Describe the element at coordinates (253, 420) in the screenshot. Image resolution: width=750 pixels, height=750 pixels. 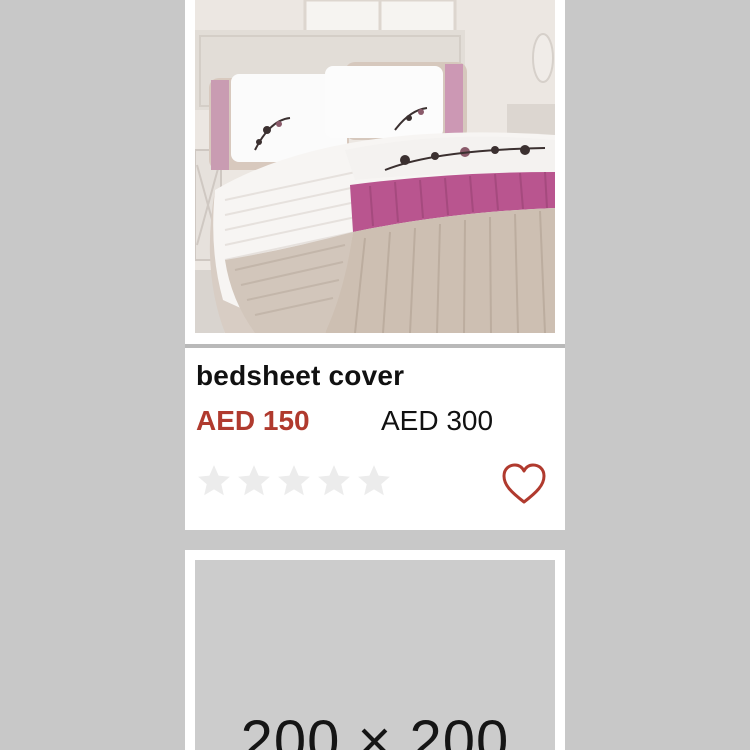
I see `sale-price: AED 150` at that location.